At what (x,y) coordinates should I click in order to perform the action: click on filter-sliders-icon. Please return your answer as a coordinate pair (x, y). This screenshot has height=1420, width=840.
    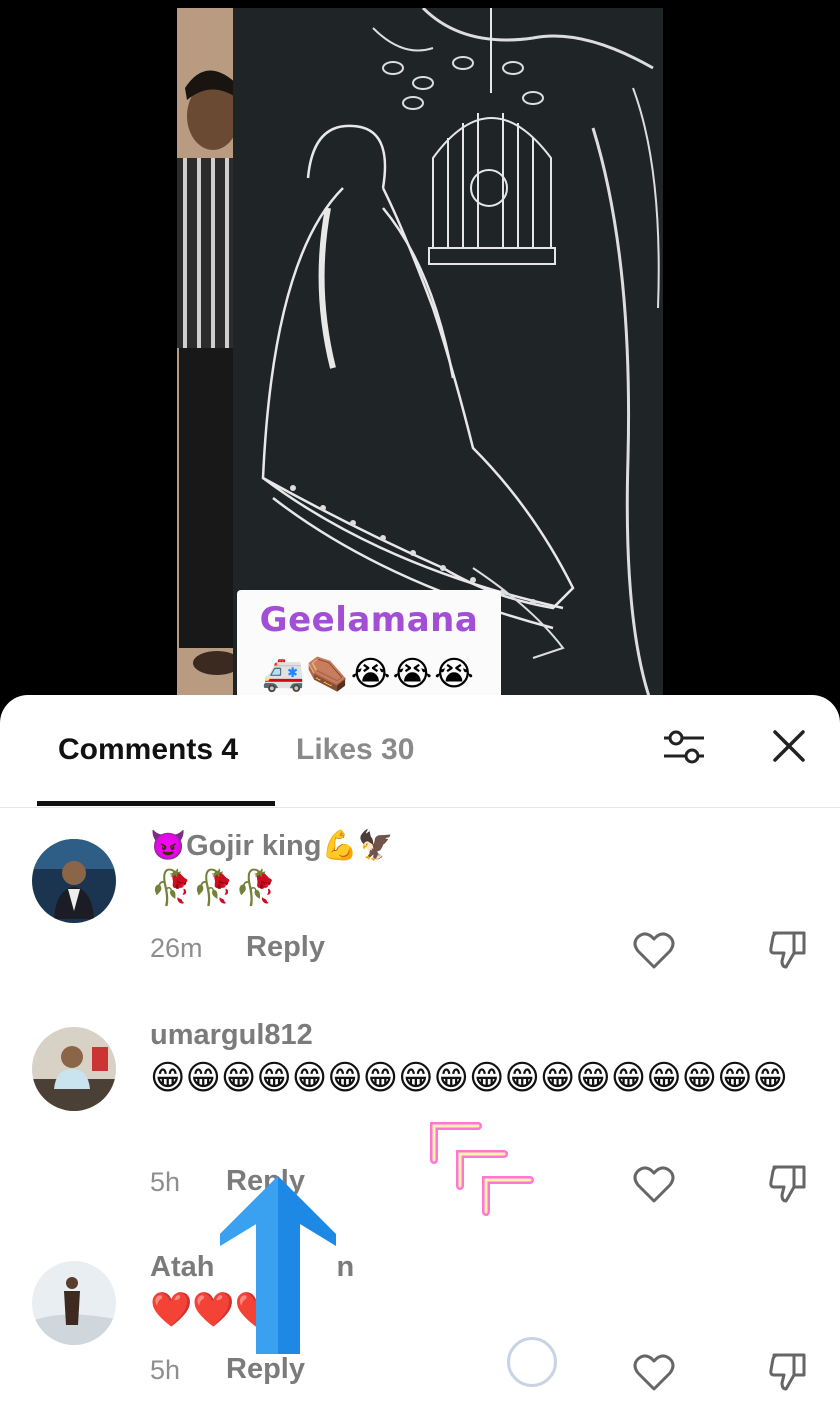
    Looking at the image, I should click on (684, 747).